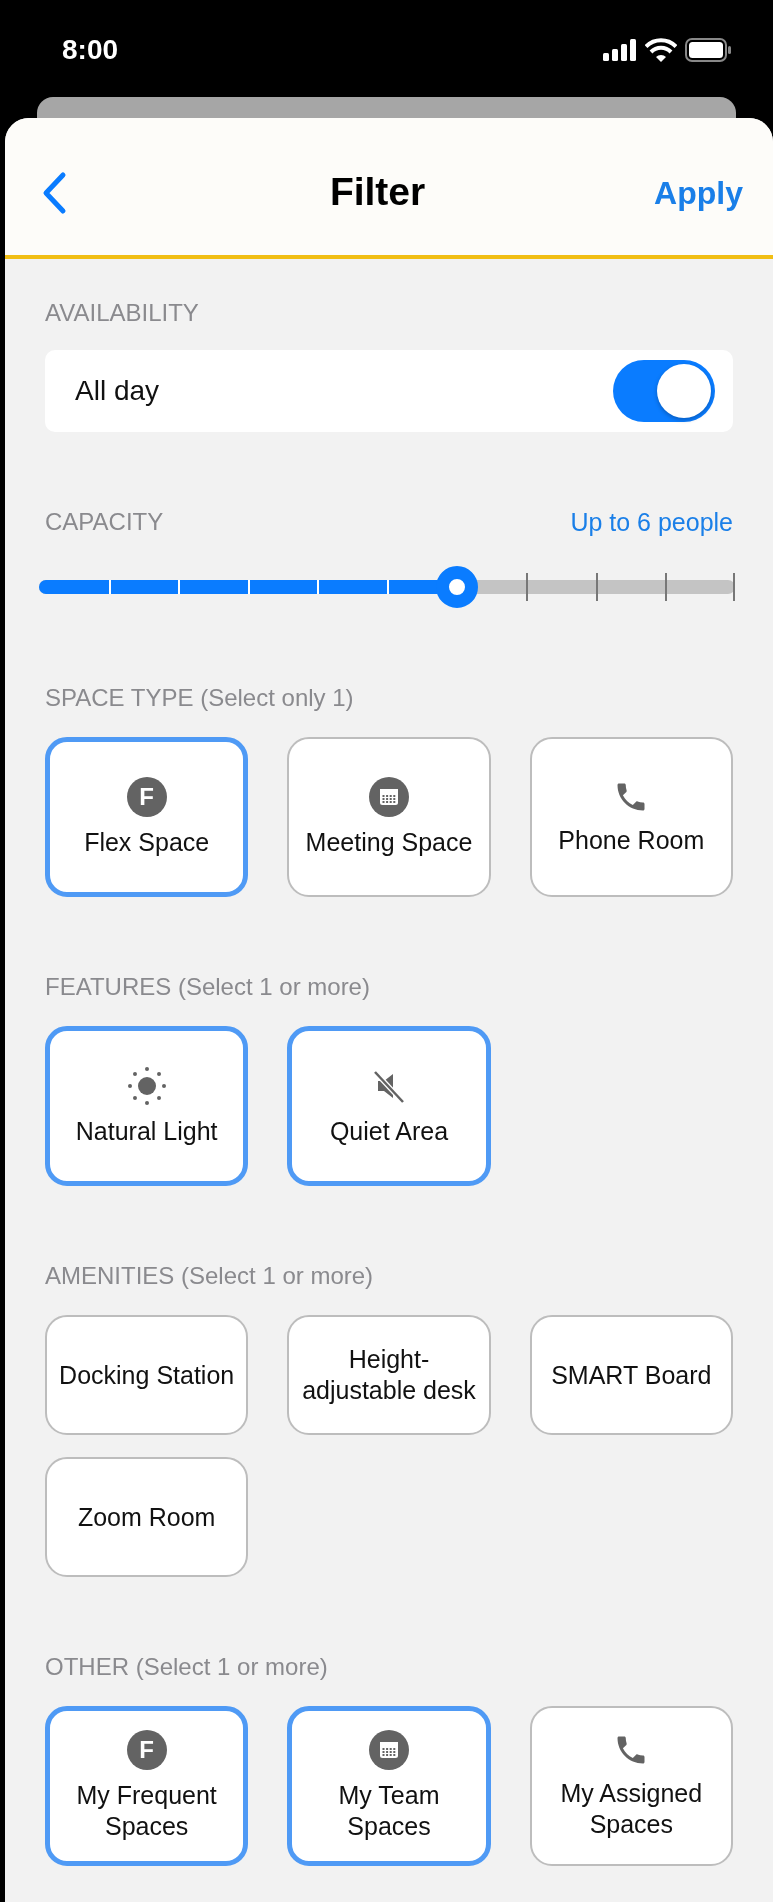 This screenshot has width=773, height=1902. I want to click on option-card: Natural Light, so click(147, 1106).